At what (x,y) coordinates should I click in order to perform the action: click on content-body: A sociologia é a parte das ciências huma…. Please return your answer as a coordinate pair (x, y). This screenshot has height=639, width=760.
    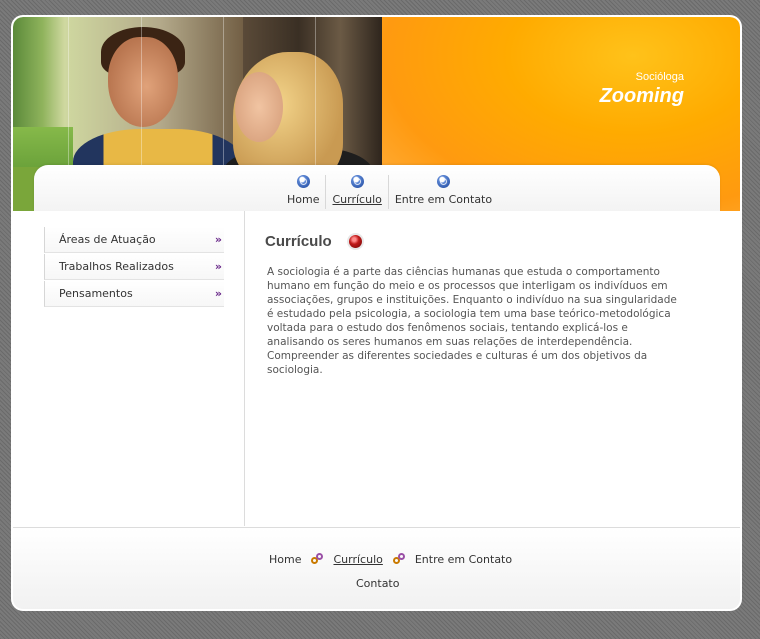
    Looking at the image, I should click on (472, 321).